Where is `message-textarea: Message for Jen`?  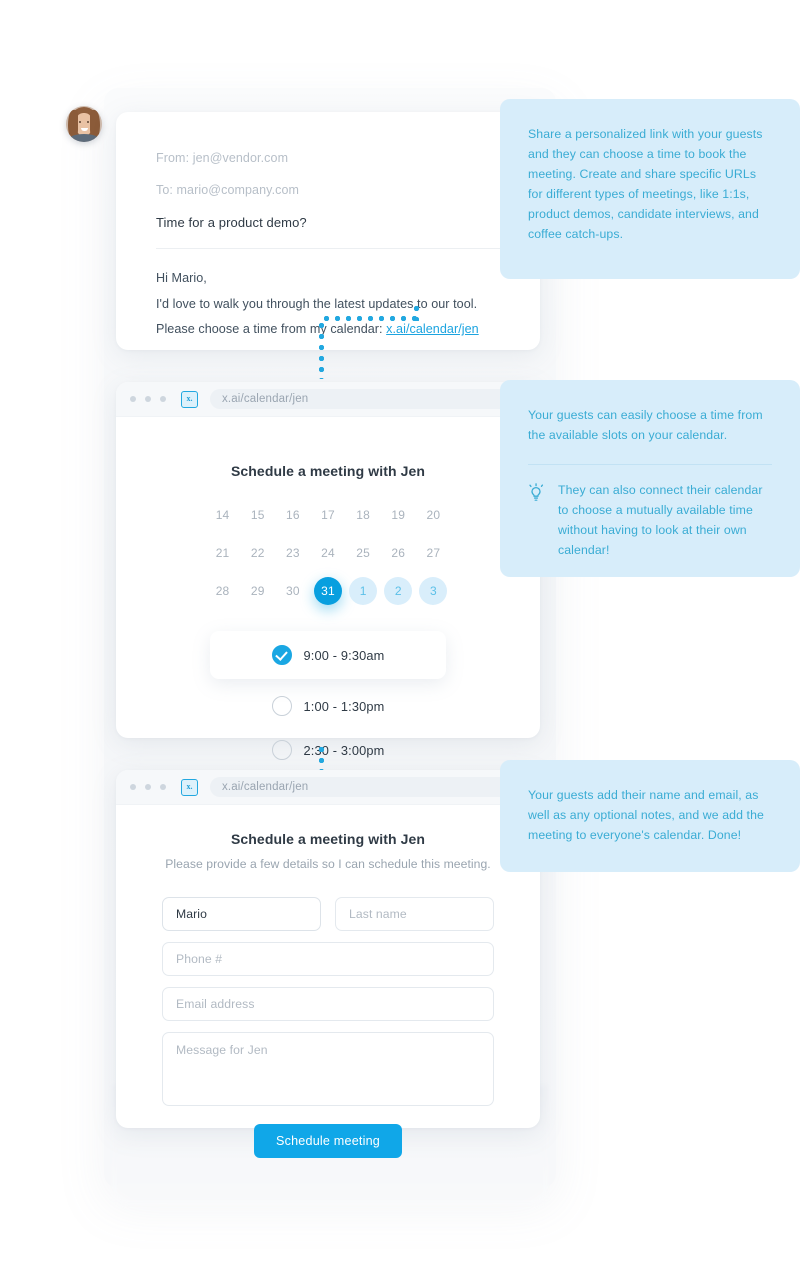 message-textarea: Message for Jen is located at coordinates (328, 1069).